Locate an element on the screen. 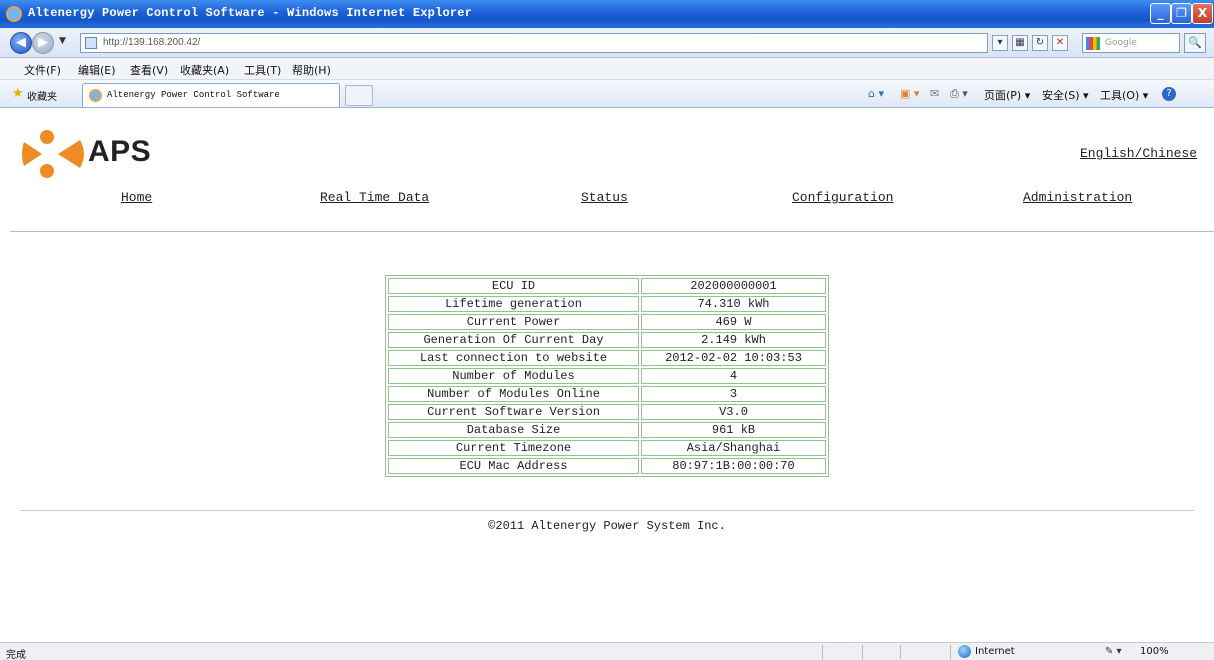 This screenshot has width=1214, height=660. menu-favorites: 收藏夹(A) is located at coordinates (204, 70).